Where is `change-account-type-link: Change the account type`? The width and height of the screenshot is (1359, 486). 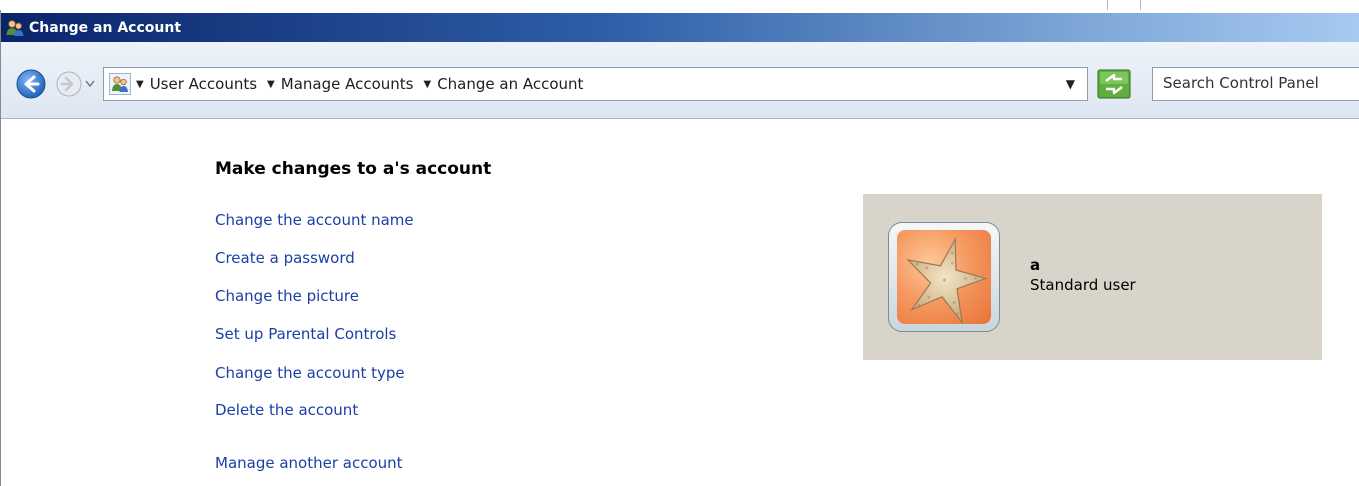
change-account-type-link: Change the account type is located at coordinates (310, 373).